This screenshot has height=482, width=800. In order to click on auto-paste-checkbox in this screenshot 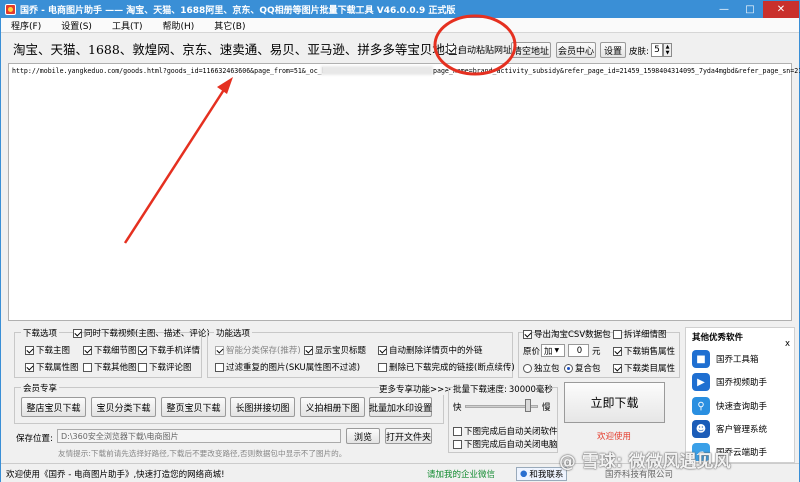, I will do `click(451, 49)`.